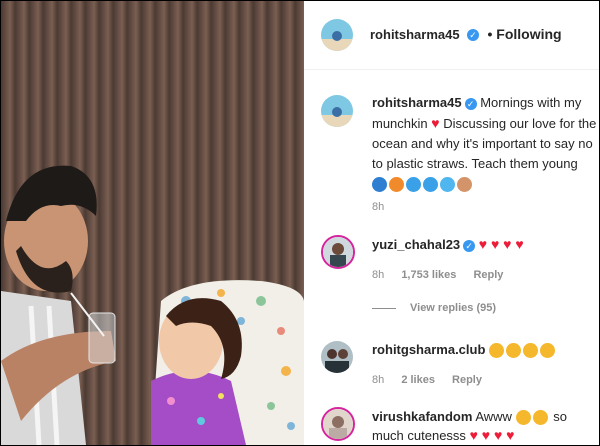  Describe the element at coordinates (416, 244) in the screenshot. I see `comment-username: yuzi_chahal23` at that location.